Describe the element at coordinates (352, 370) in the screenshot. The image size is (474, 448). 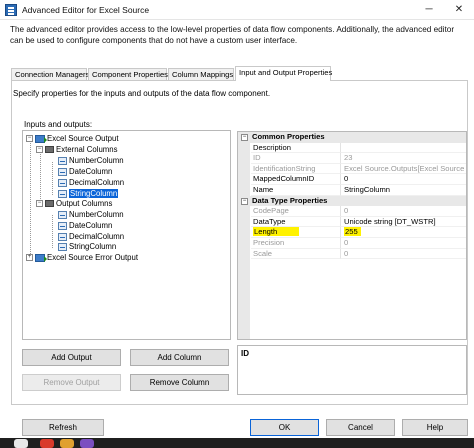
I see `property-description-pane: ID` at that location.